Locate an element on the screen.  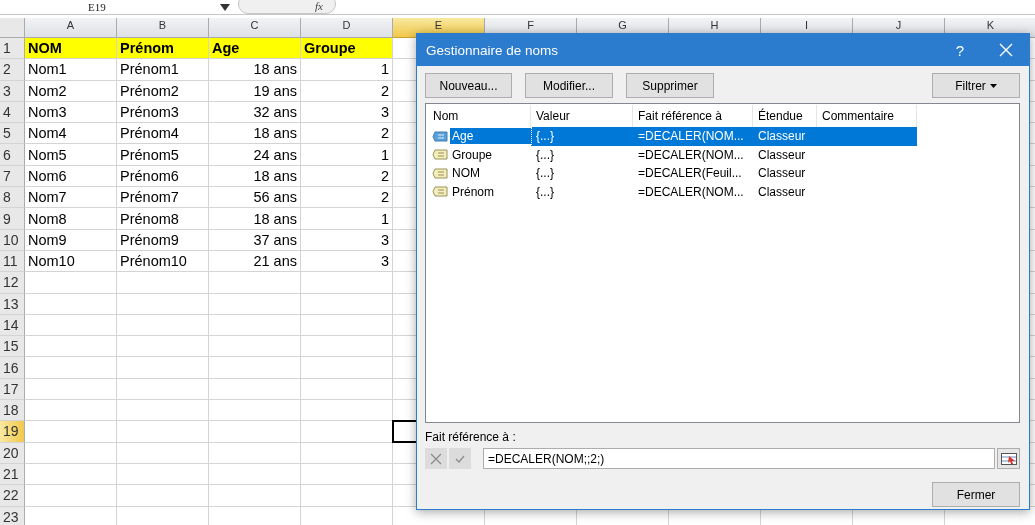
row-header: 12 is located at coordinates (12, 283).